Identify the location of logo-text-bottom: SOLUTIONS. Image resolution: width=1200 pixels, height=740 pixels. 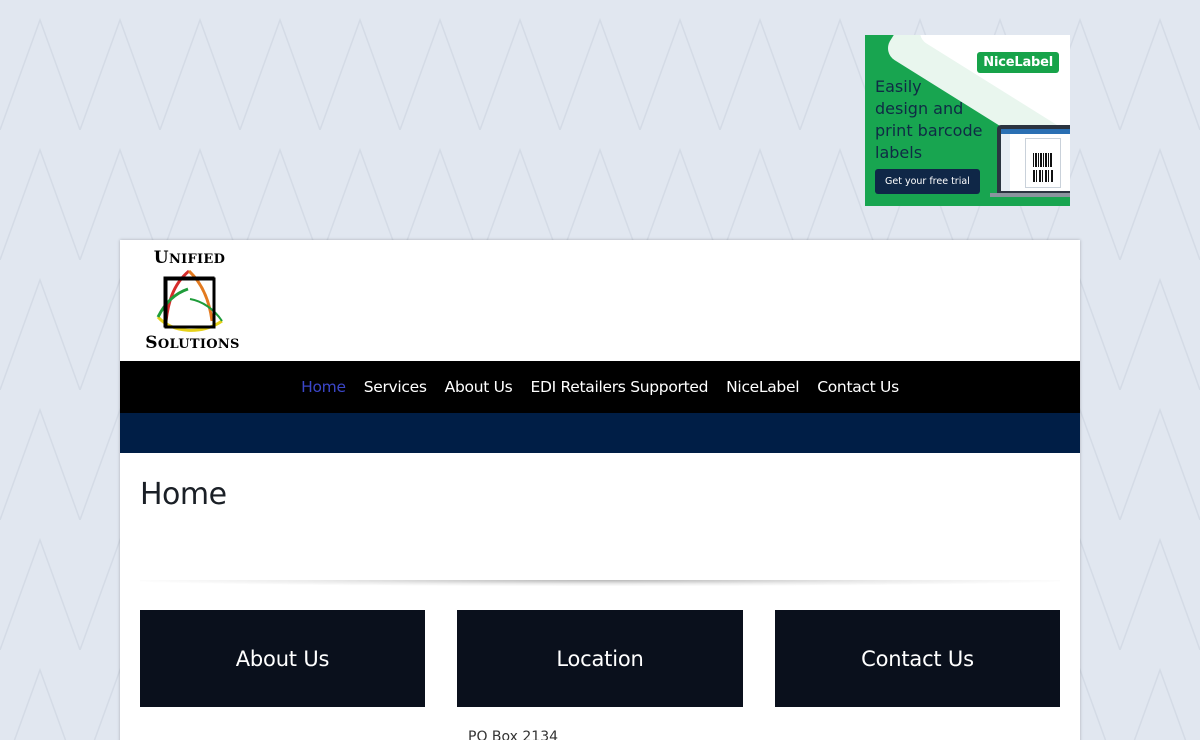
(192, 343).